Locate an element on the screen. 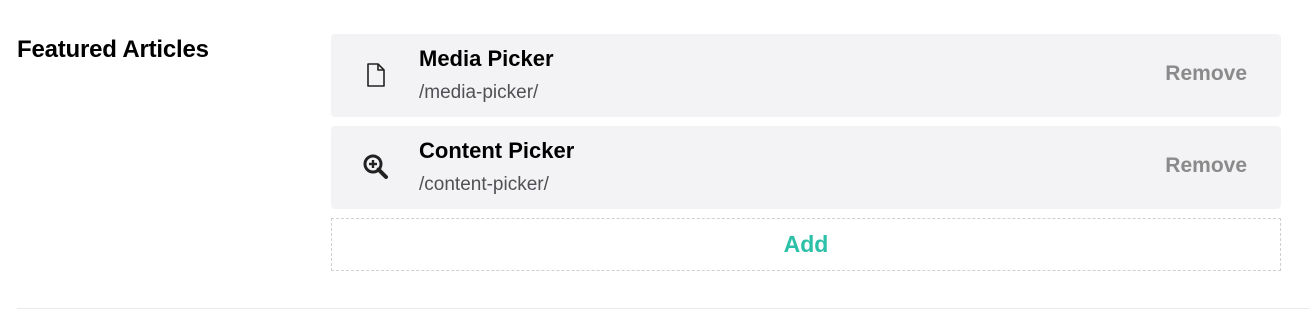  item-url: /content-picker/ is located at coordinates (484, 184).